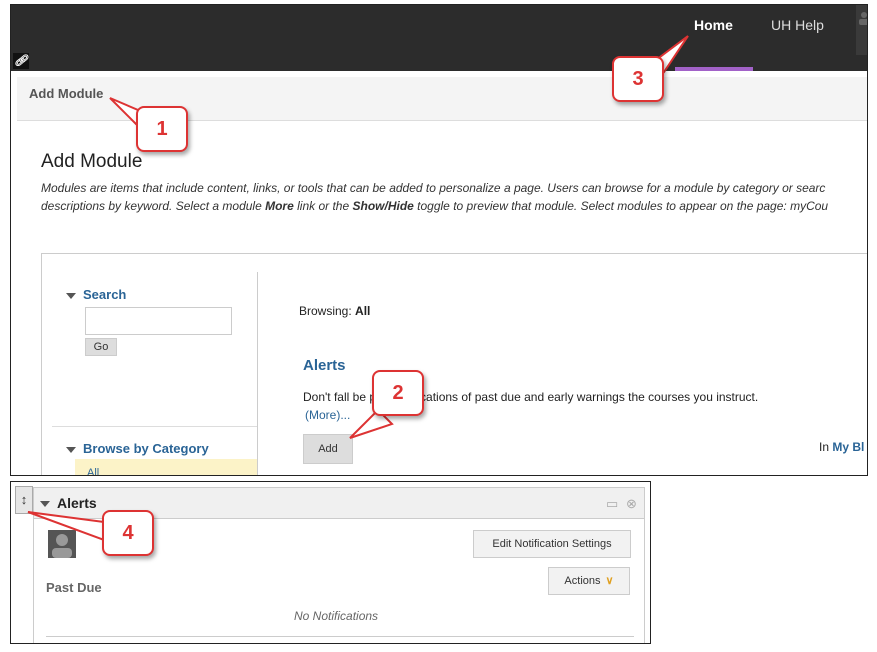 This screenshot has width=877, height=652. Describe the element at coordinates (74, 587) in the screenshot. I see `past-due-heading: Past Due` at that location.